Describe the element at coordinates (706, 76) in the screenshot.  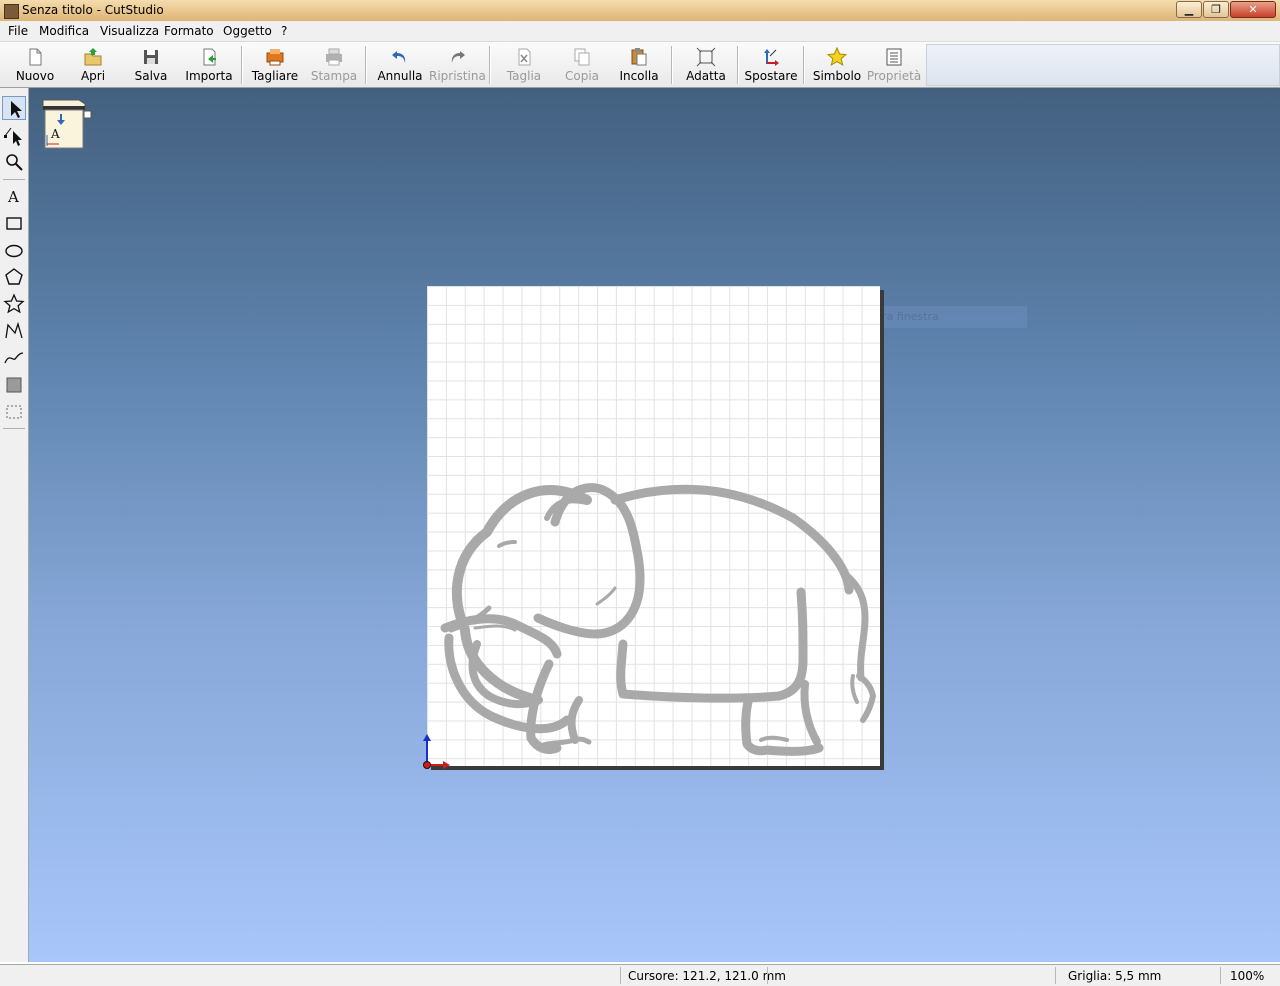
I see `fit-button-label: Adatta` at that location.